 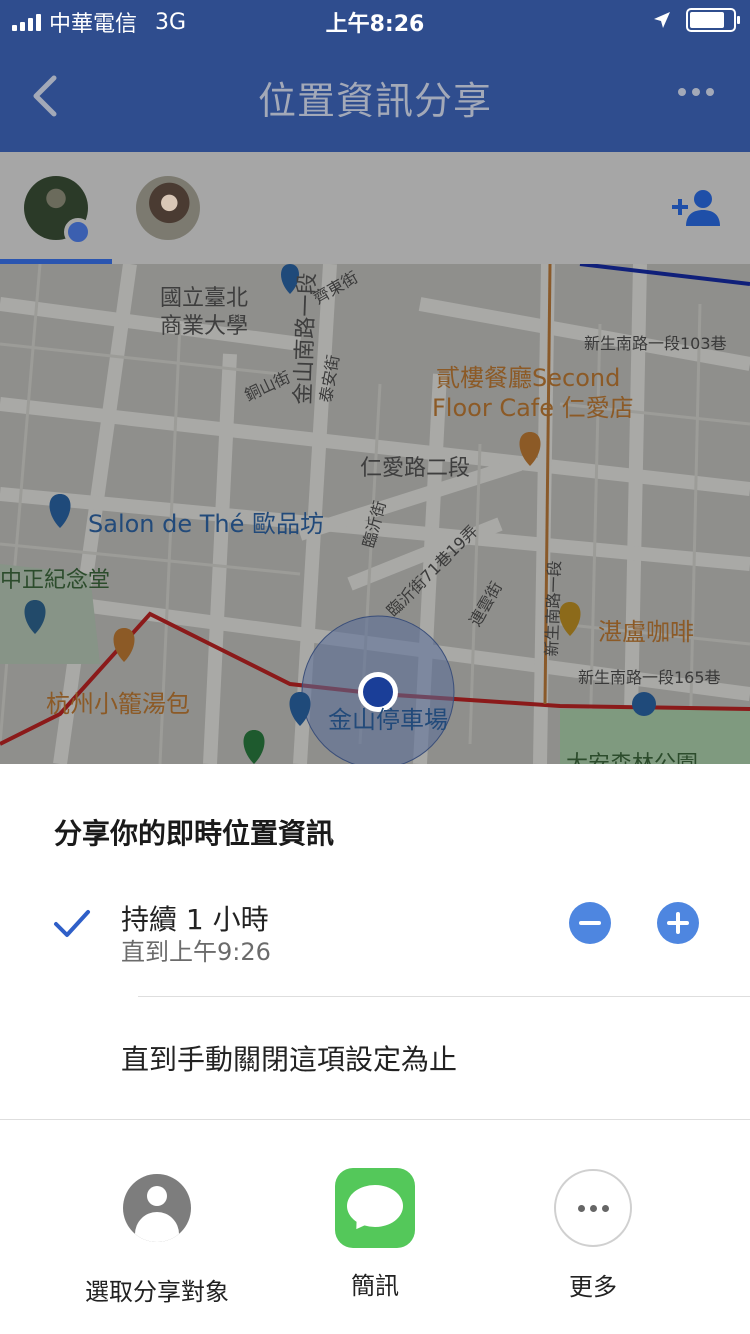 I want to click on map-label: 新生南路一段103巷, so click(x=655, y=343).